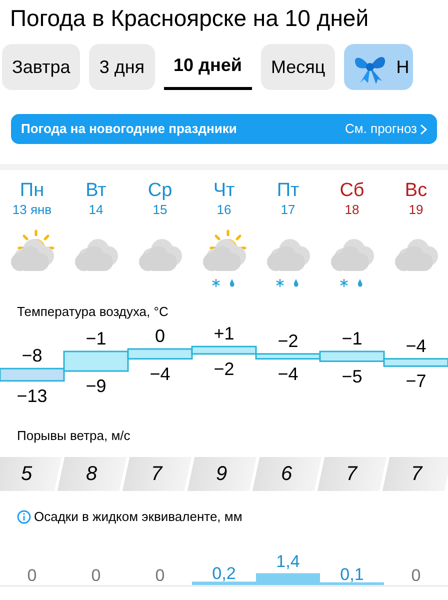  What do you see at coordinates (32, 210) in the screenshot?
I see `date: 13 янв` at bounding box center [32, 210].